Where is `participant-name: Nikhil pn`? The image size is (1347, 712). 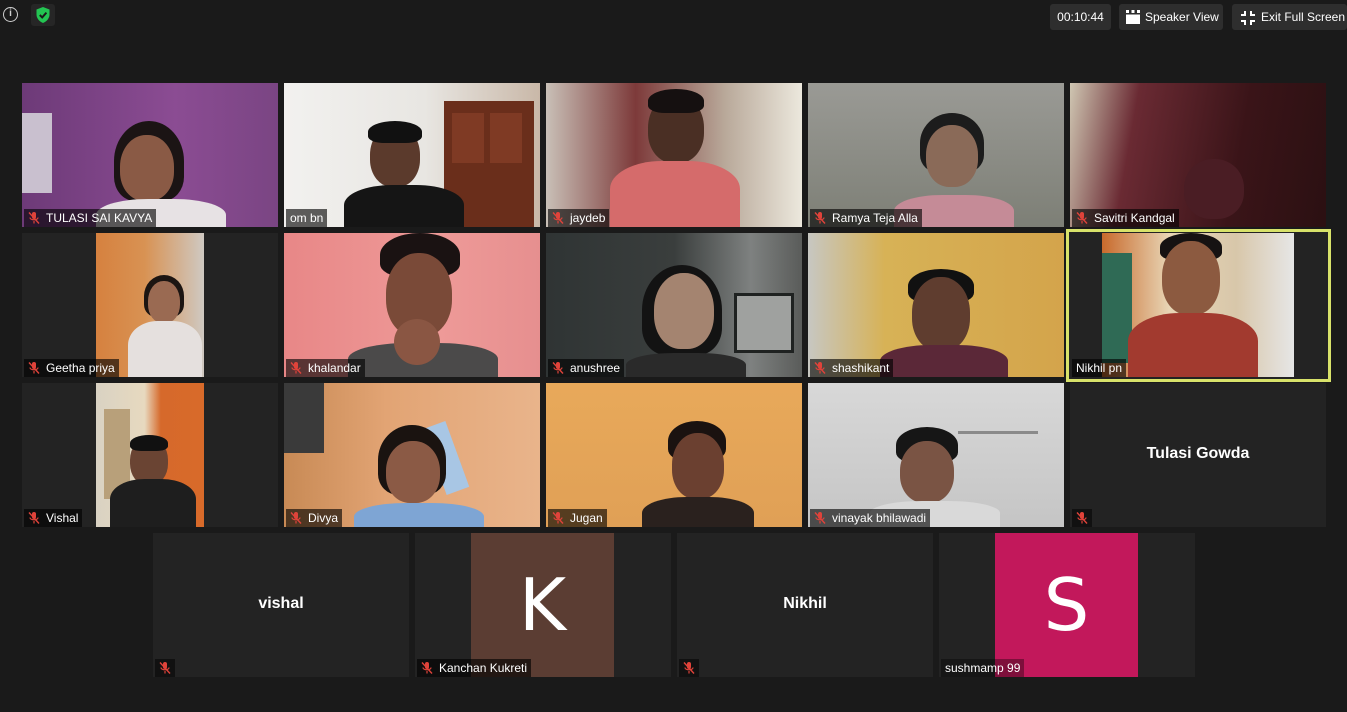 participant-name: Nikhil pn is located at coordinates (1099, 368).